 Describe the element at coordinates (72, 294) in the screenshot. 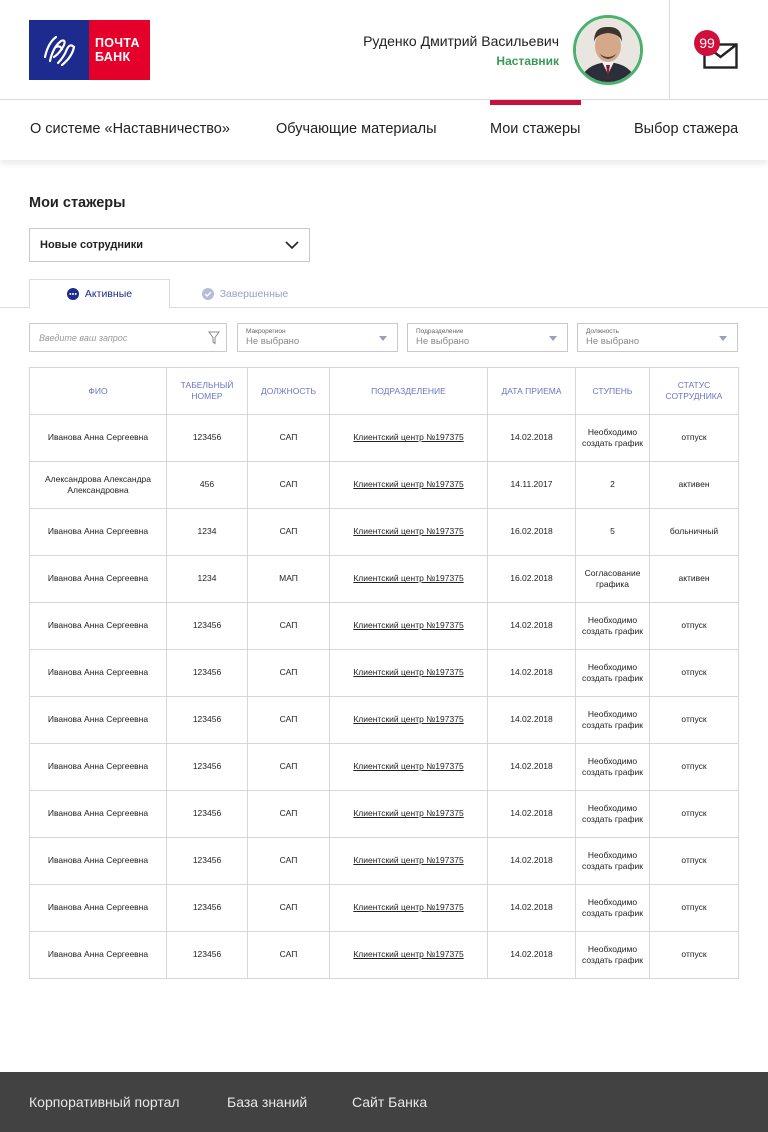

I see `more-dots-icon` at that location.